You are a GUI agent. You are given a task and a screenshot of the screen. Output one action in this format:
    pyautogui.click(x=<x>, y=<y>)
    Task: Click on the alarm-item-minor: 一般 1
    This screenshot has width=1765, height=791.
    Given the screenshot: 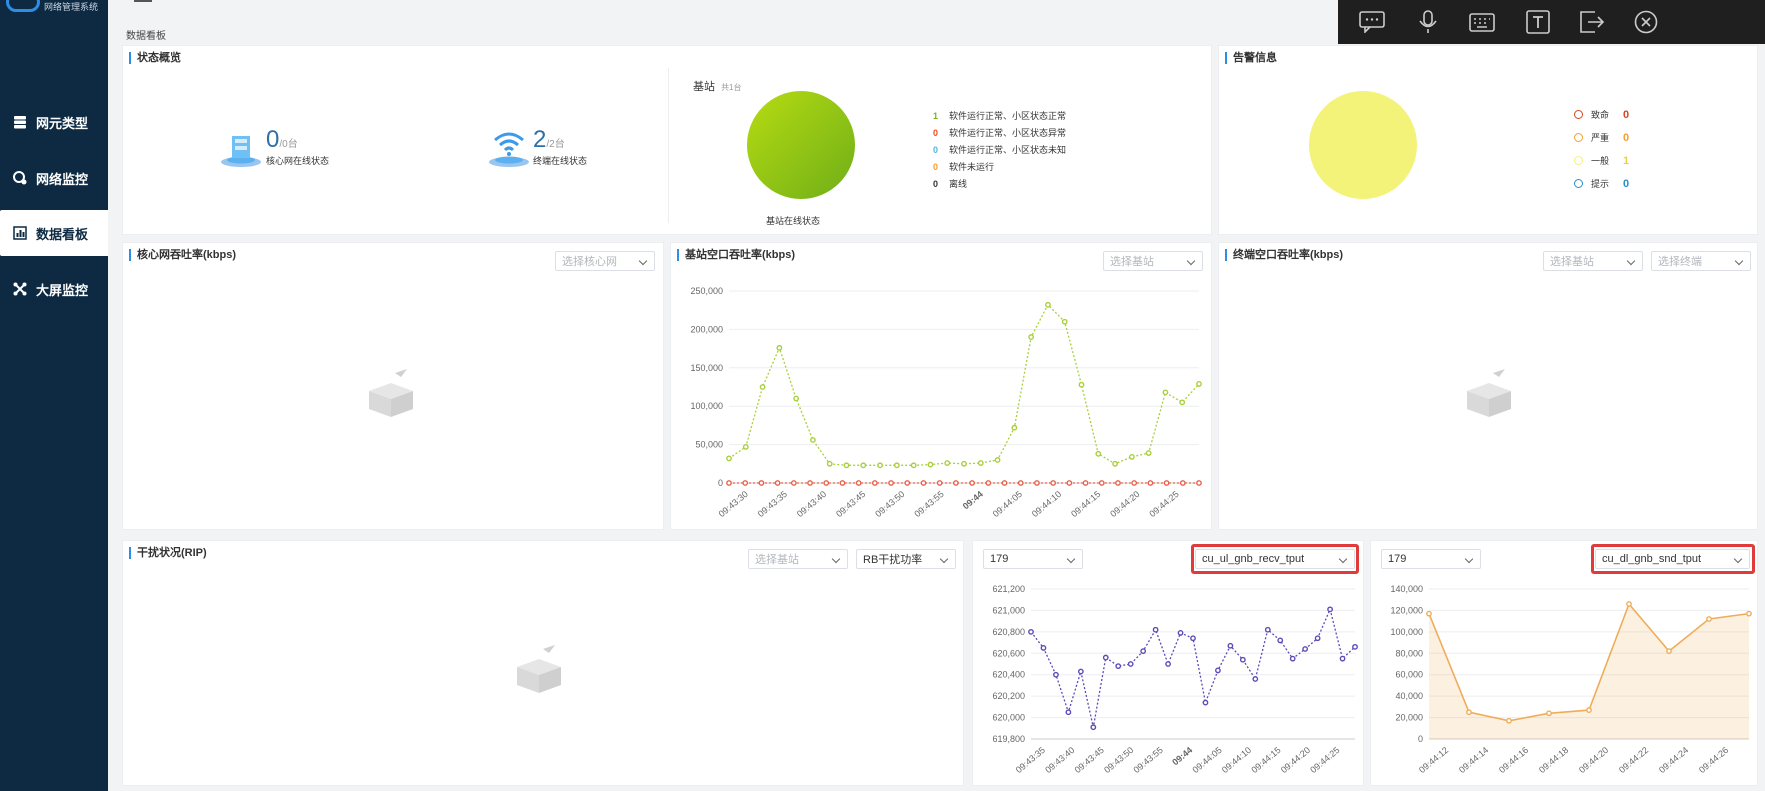 What is the action you would take?
    pyautogui.click(x=1601, y=160)
    